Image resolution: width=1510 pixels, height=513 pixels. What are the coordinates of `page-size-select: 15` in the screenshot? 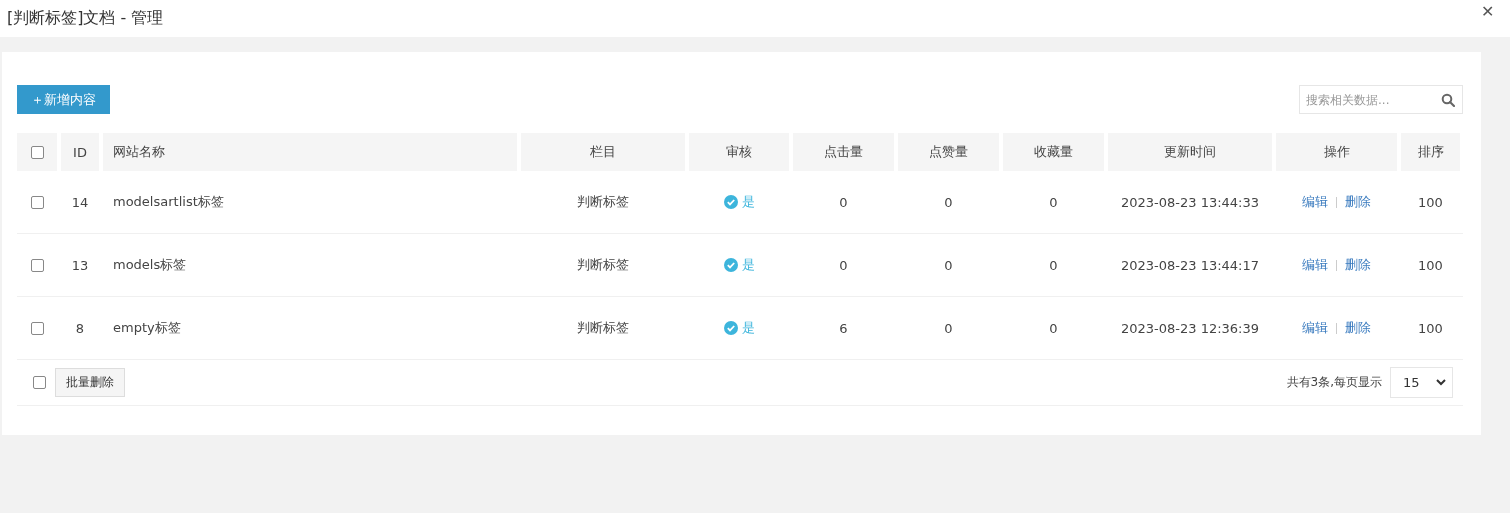 It's located at (1421, 382).